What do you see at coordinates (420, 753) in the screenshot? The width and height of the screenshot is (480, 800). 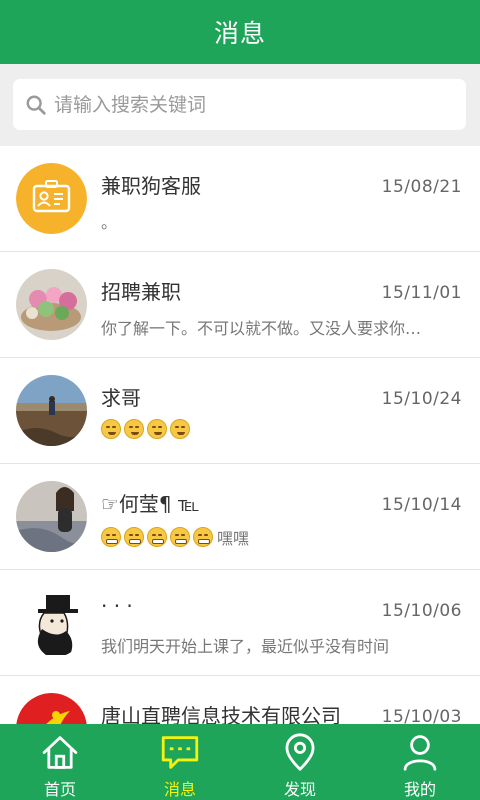 I see `user-icon` at bounding box center [420, 753].